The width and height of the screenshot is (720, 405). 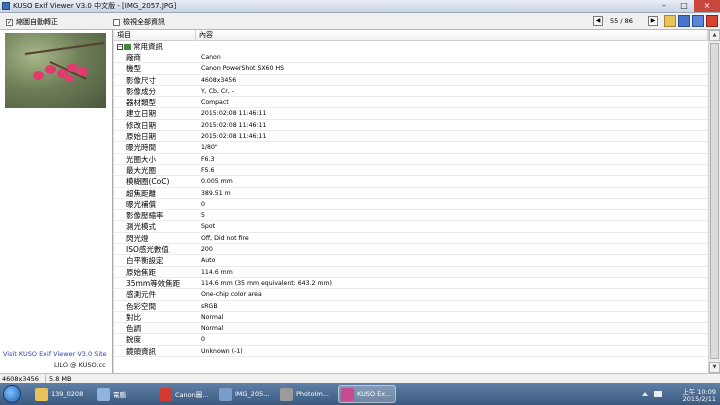 I want to click on scroll-up-icon: ▲, so click(x=714, y=35).